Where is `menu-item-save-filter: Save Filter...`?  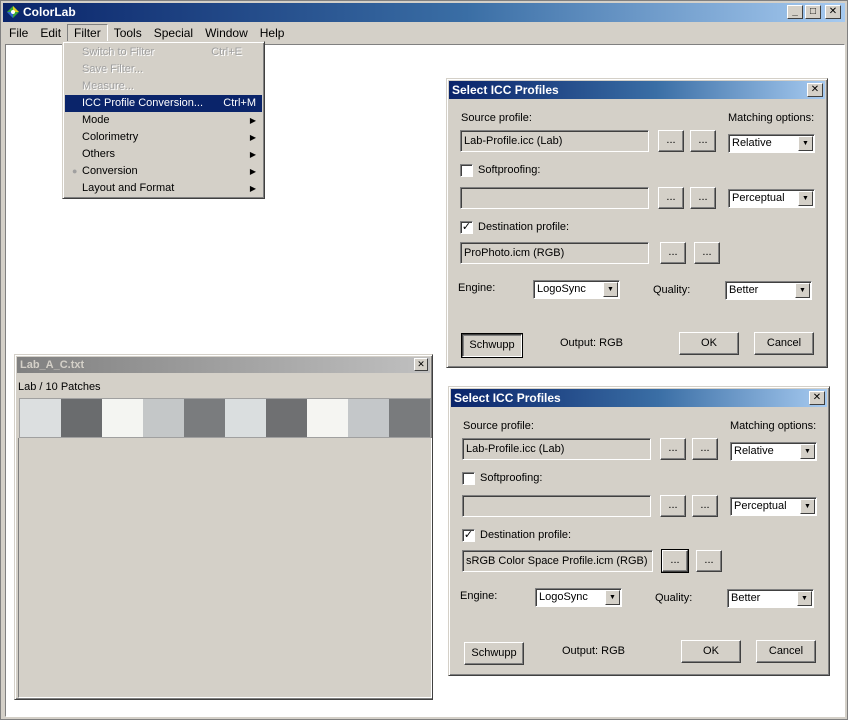
menu-item-save-filter: Save Filter... is located at coordinates (163, 69).